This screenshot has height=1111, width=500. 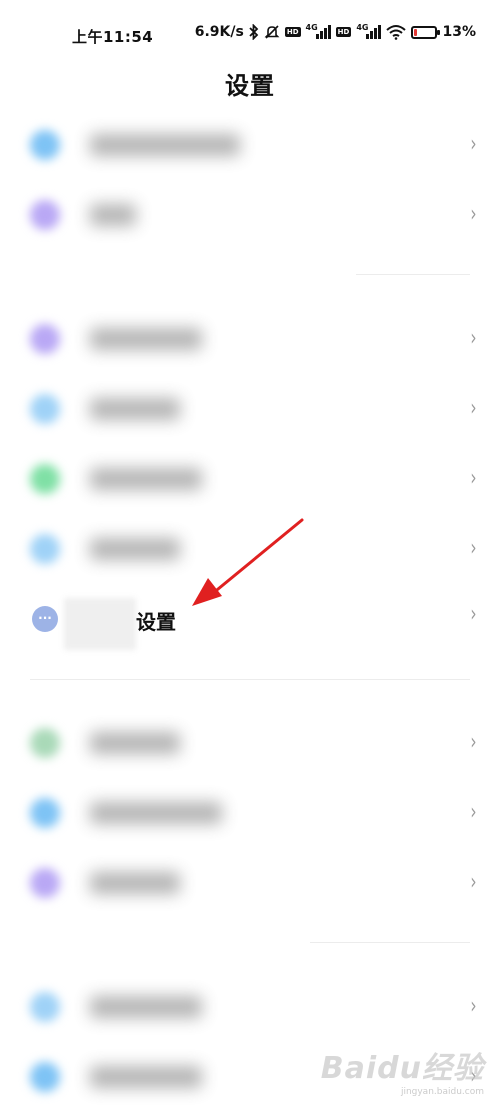 I want to click on watermark-url: jingyan.baidu.com, so click(x=442, y=1092).